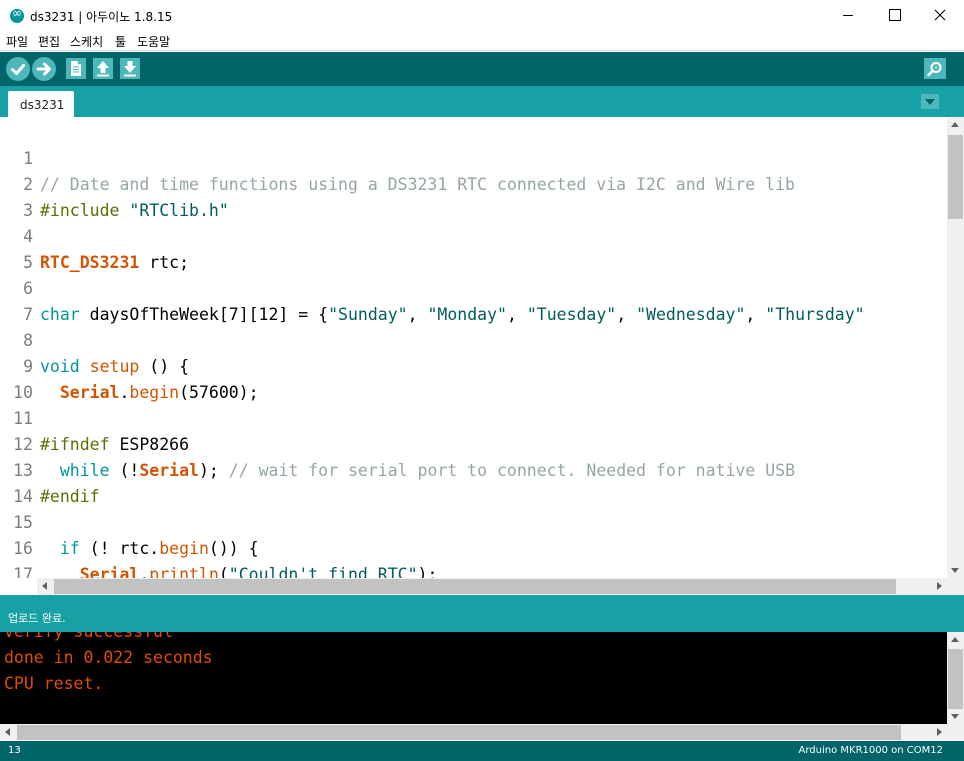 This screenshot has height=761, width=964. I want to click on open-sketch-button, so click(103, 68).